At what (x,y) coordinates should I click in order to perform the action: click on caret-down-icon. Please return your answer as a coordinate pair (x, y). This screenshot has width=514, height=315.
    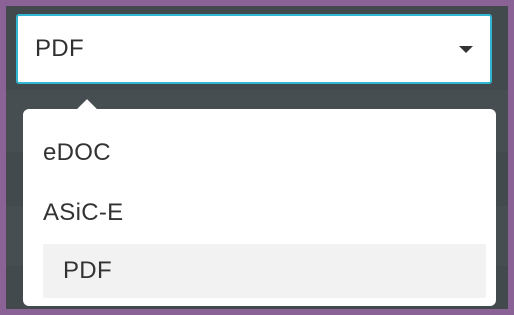
    Looking at the image, I should click on (466, 49).